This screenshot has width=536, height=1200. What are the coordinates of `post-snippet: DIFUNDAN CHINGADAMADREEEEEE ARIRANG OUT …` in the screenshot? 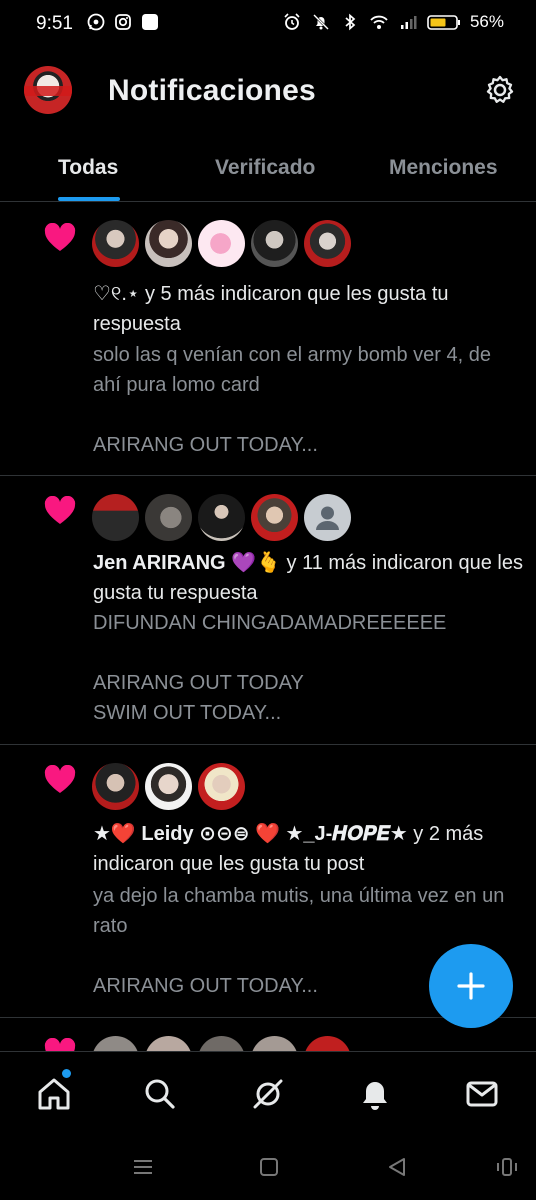 It's located at (270, 668).